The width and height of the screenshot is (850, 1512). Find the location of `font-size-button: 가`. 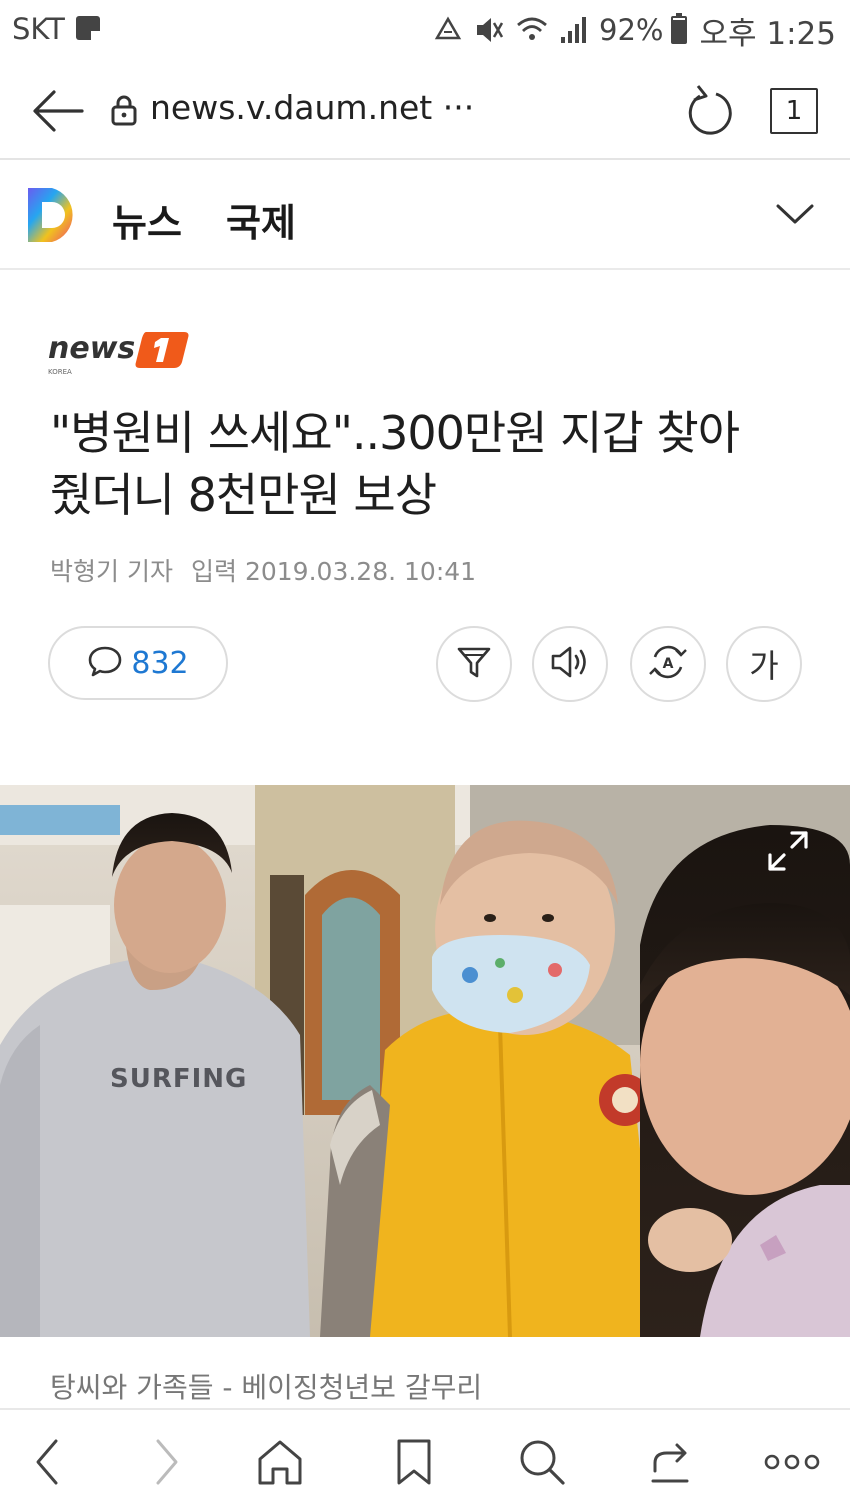

font-size-button: 가 is located at coordinates (764, 664).